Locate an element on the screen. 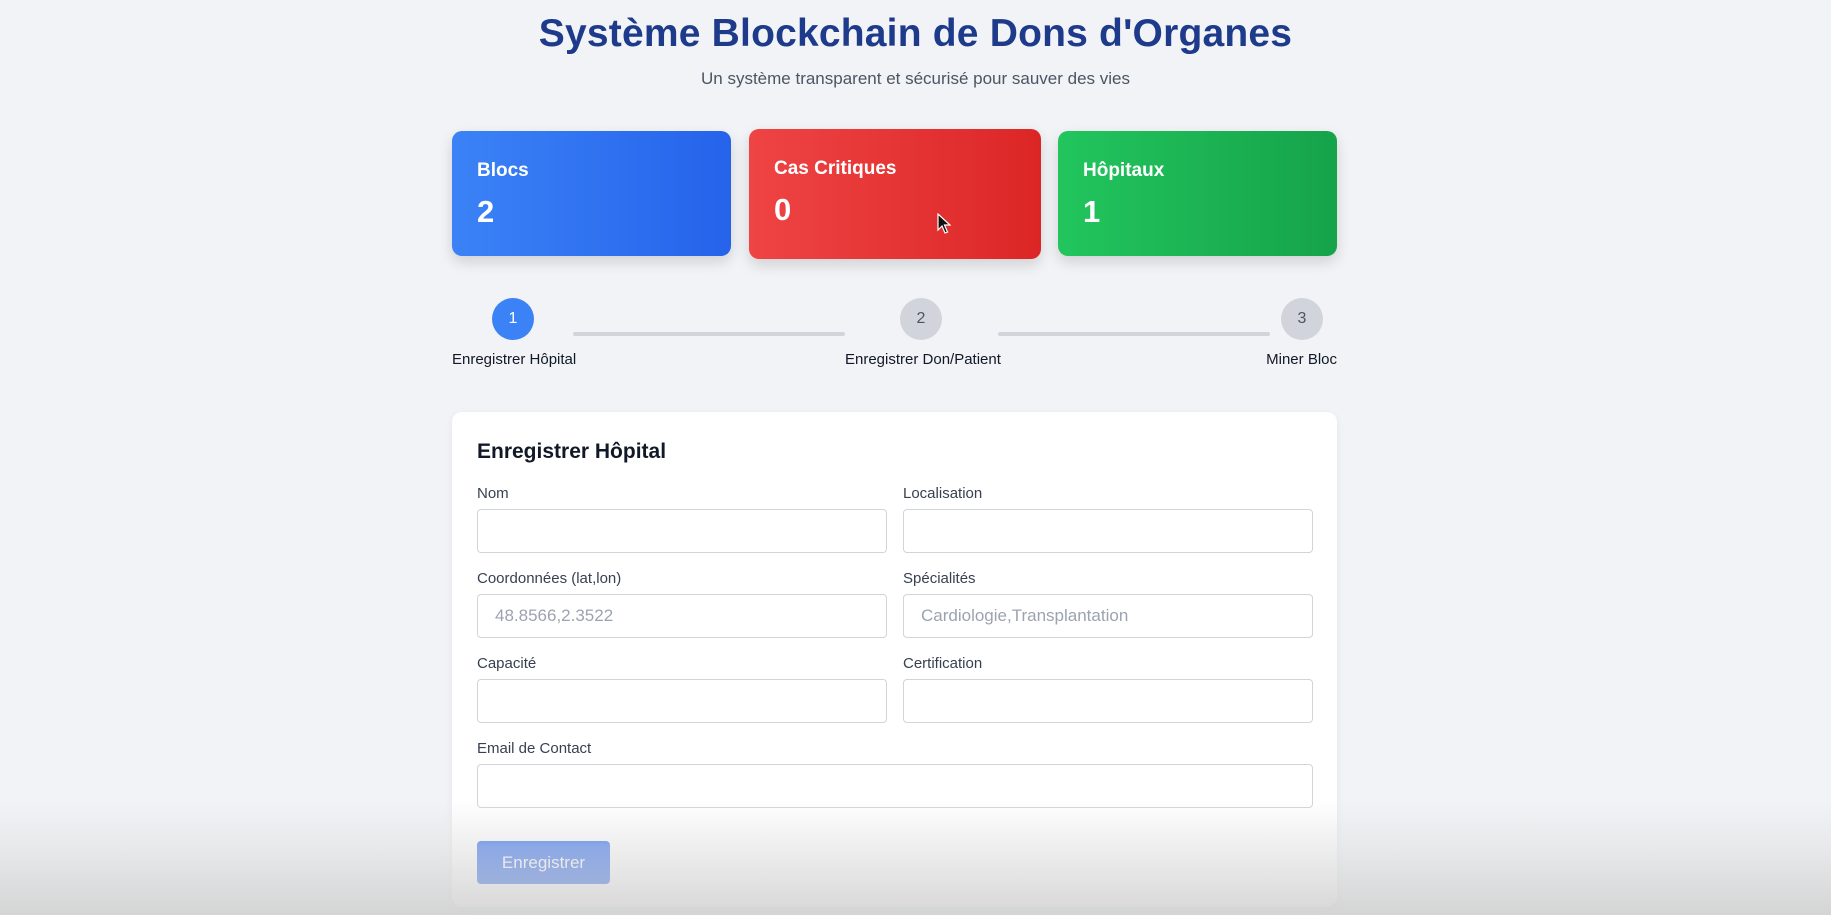 The image size is (1831, 915). step-label-3: Miner Bloc is located at coordinates (1301, 359).